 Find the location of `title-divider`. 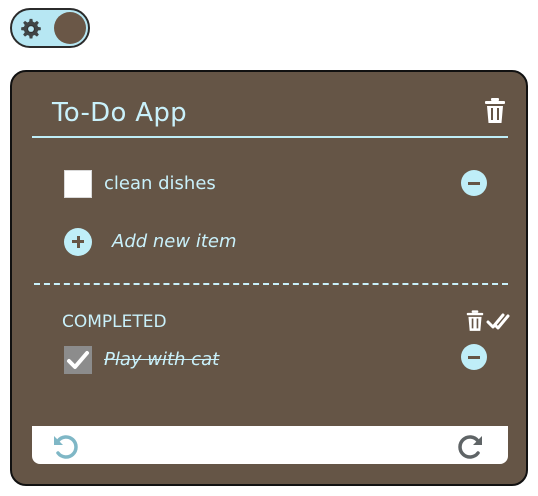

title-divider is located at coordinates (270, 137).